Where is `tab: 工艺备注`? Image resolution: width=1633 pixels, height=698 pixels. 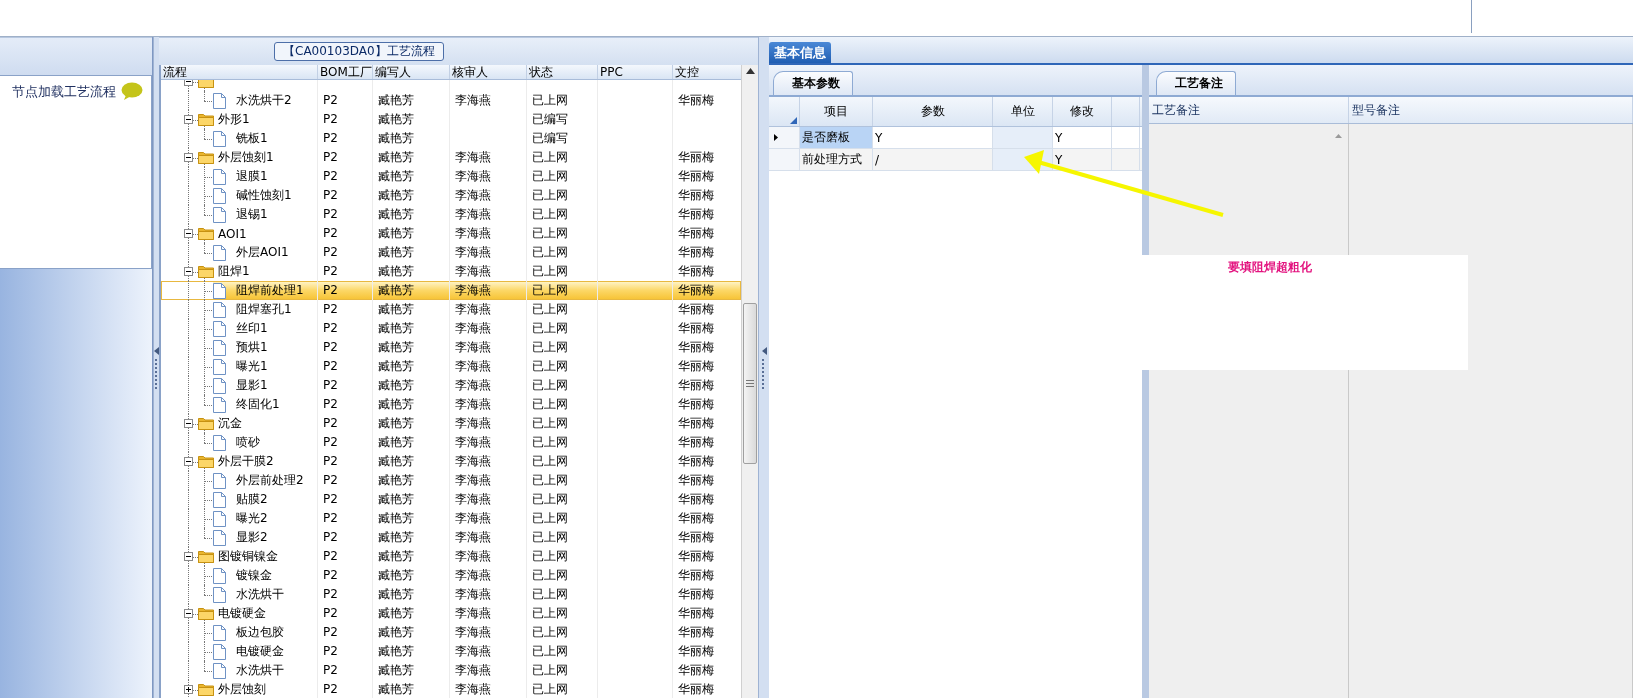
tab: 工艺备注 is located at coordinates (1196, 83).